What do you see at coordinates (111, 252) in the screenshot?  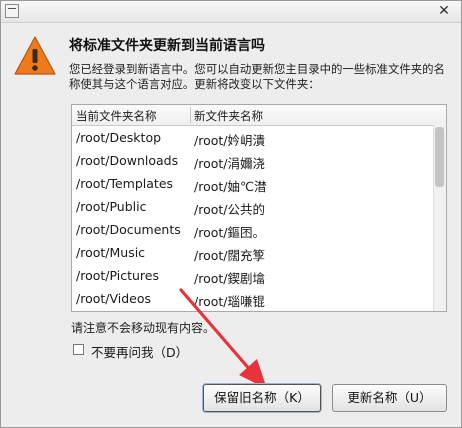 I see `current-folder-name: /root/Music` at bounding box center [111, 252].